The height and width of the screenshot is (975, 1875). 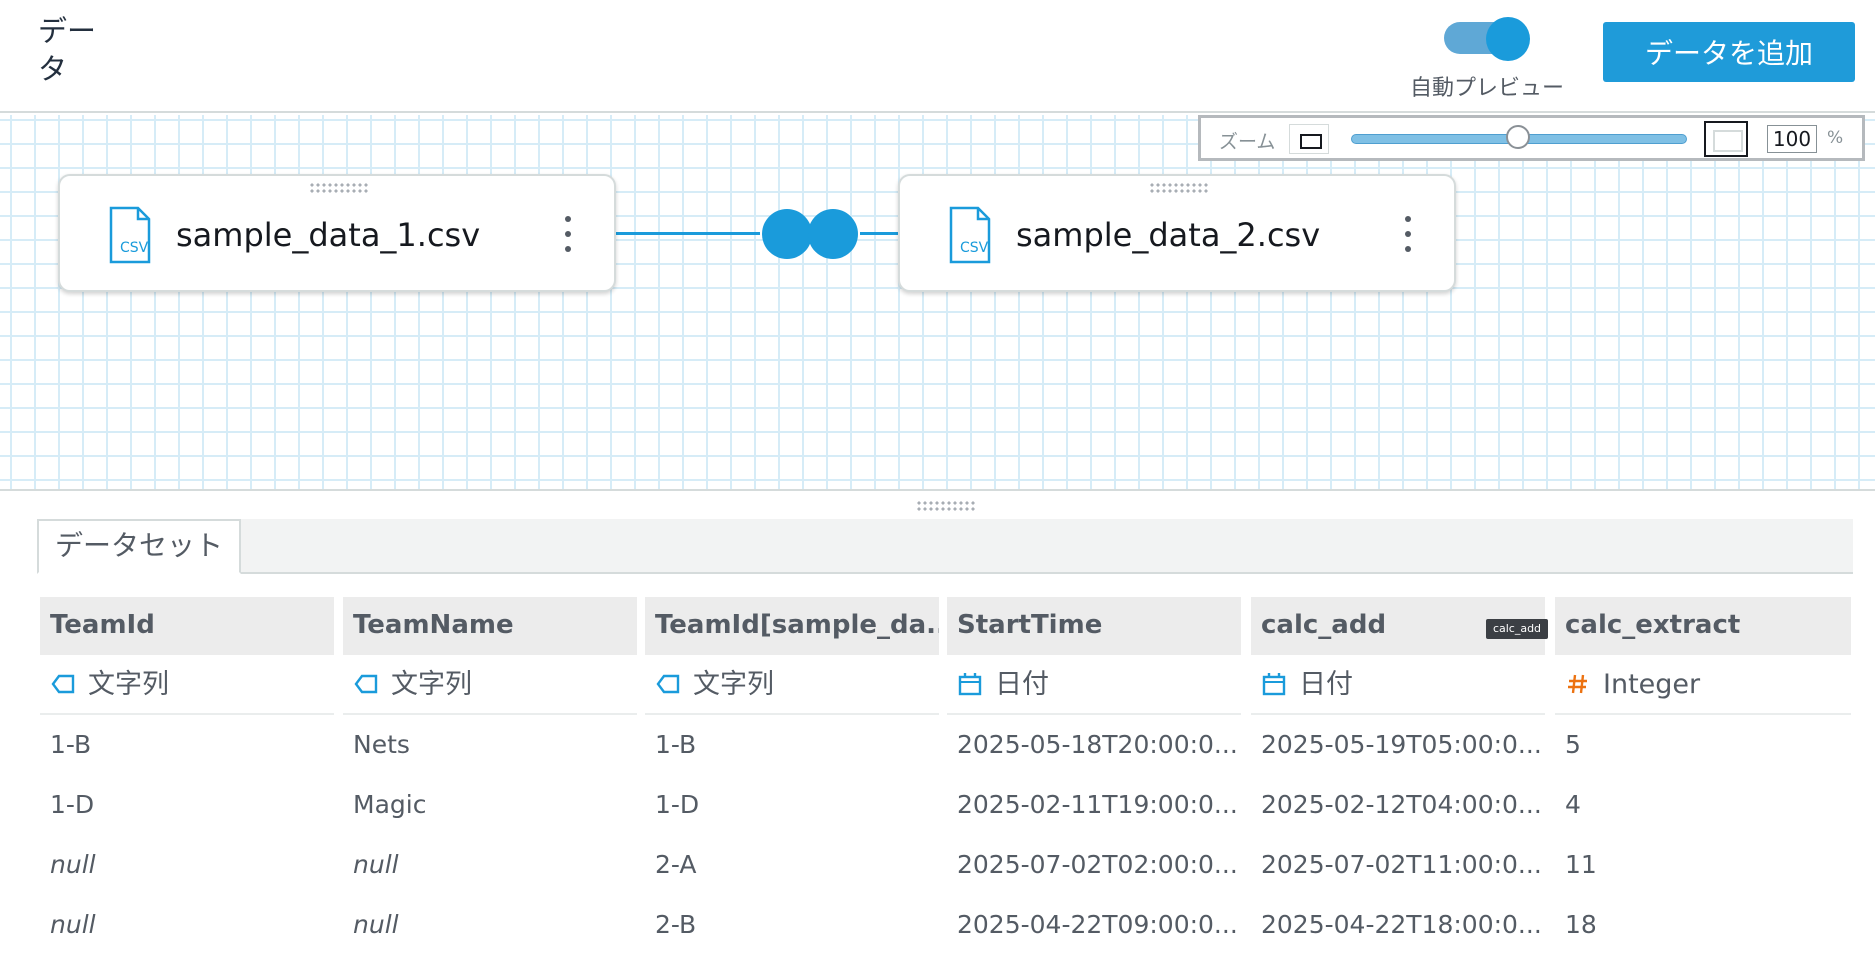 What do you see at coordinates (1247, 142) in the screenshot?
I see `zoom-label: ズーム` at bounding box center [1247, 142].